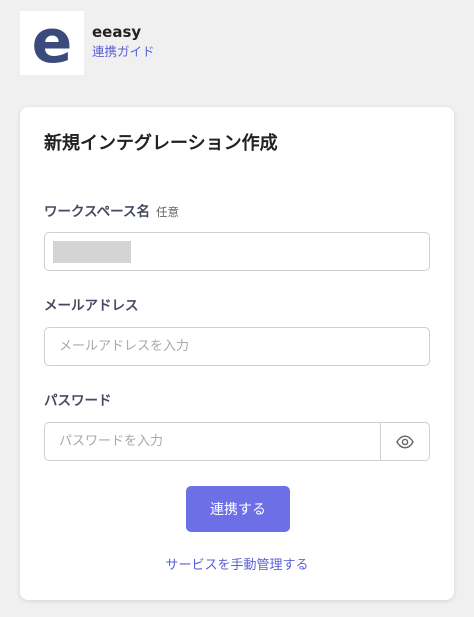 This screenshot has height=617, width=474. What do you see at coordinates (237, 566) in the screenshot?
I see `manage-services-manually-link: サービスを手動管理する` at bounding box center [237, 566].